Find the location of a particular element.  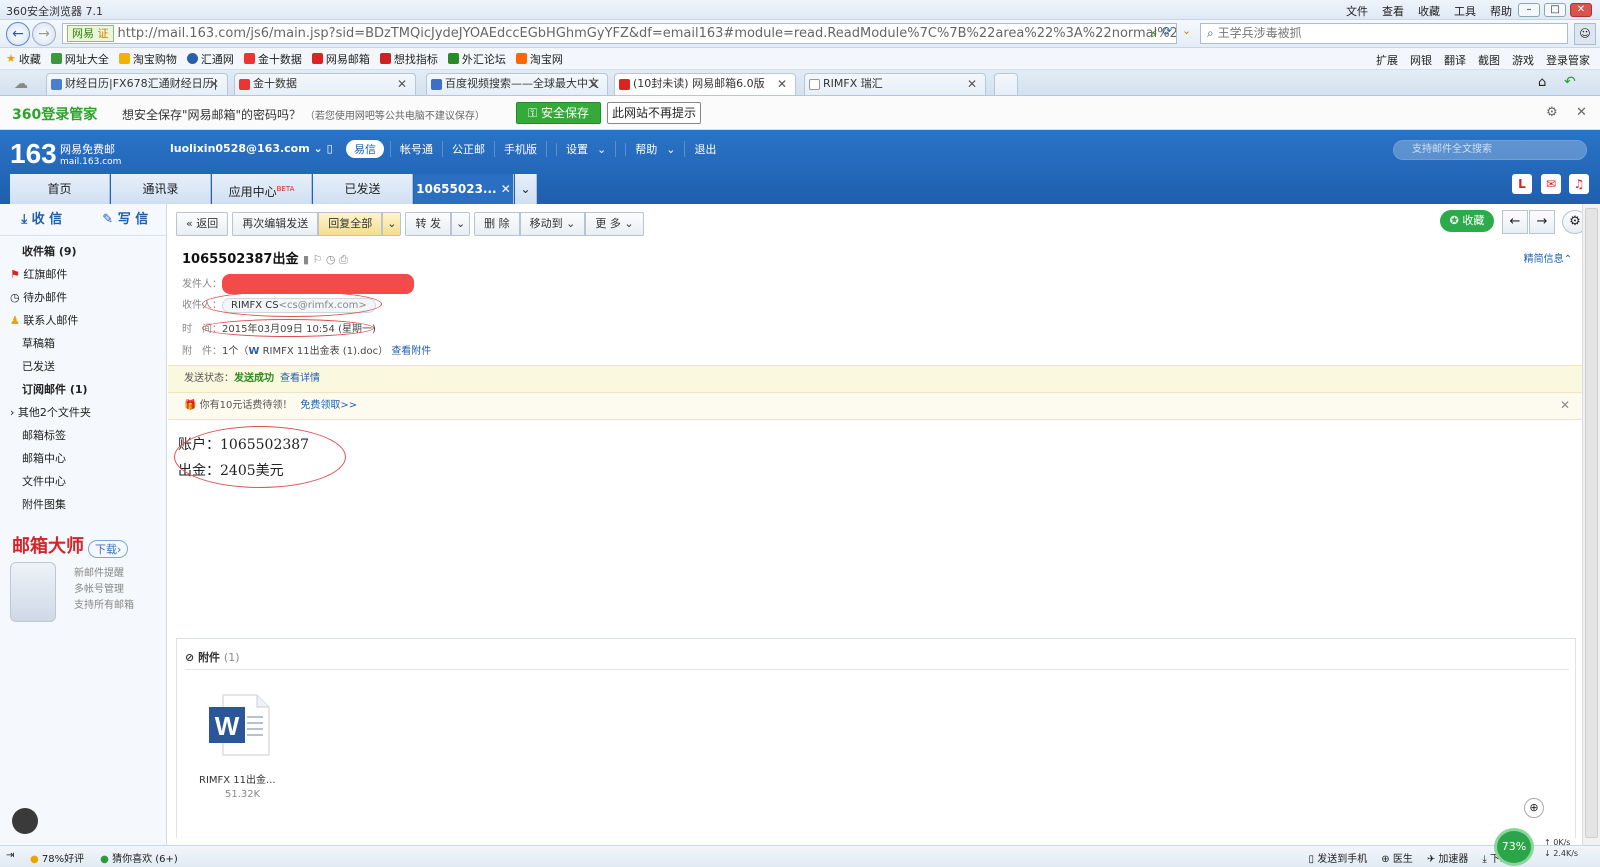

mail-icon: ✉ is located at coordinates (1551, 184).